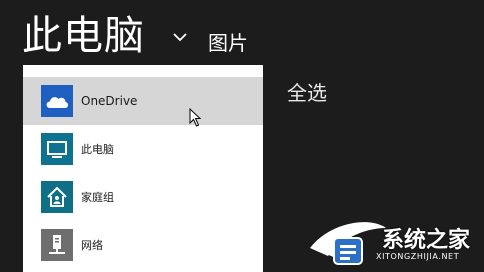  I want to click on menu-item-this-pc: 此电脑, so click(143, 149).